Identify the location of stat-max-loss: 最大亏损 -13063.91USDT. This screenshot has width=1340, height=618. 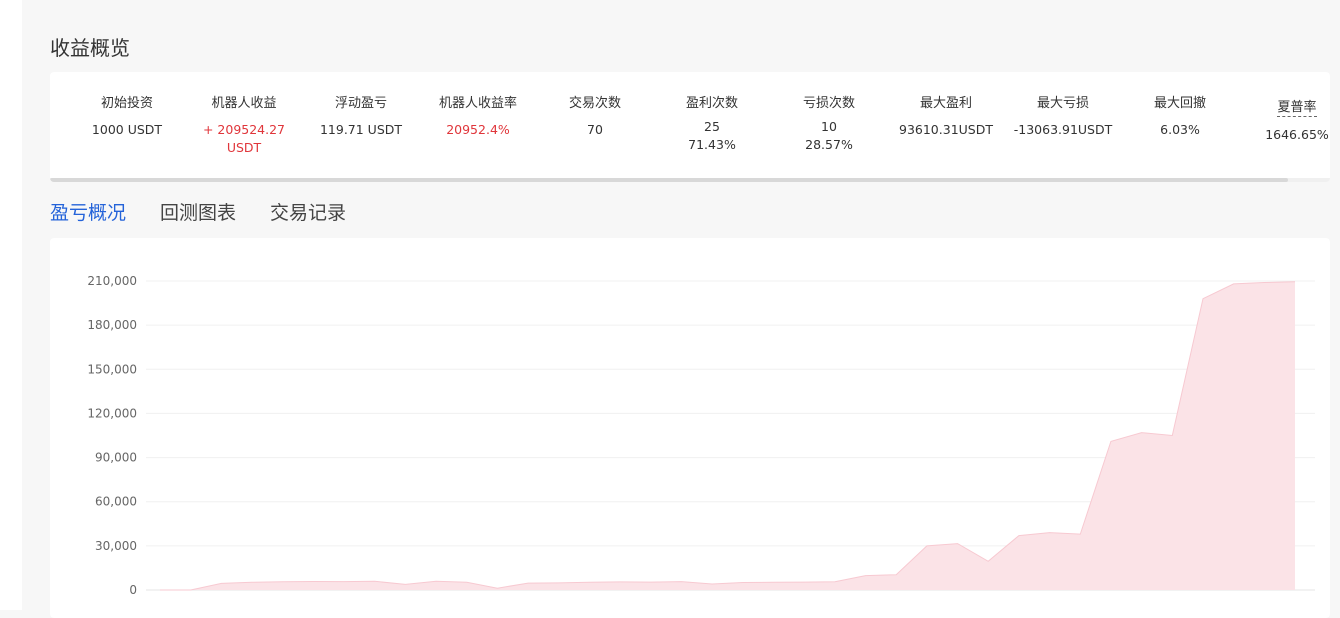
(1063, 117).